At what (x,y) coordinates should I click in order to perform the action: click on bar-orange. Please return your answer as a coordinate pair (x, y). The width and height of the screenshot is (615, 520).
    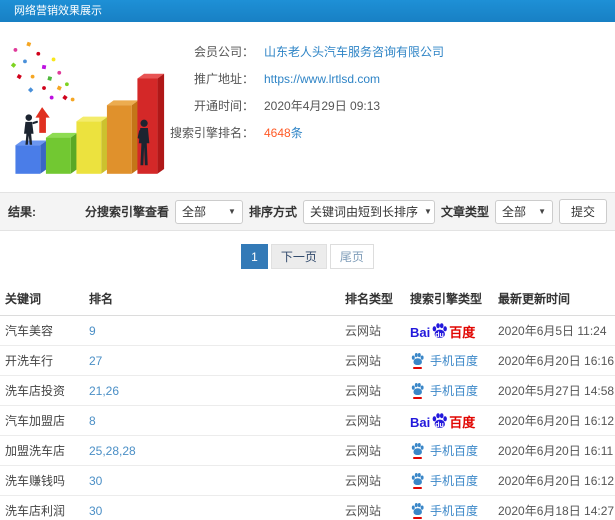
    Looking at the image, I should click on (122, 137).